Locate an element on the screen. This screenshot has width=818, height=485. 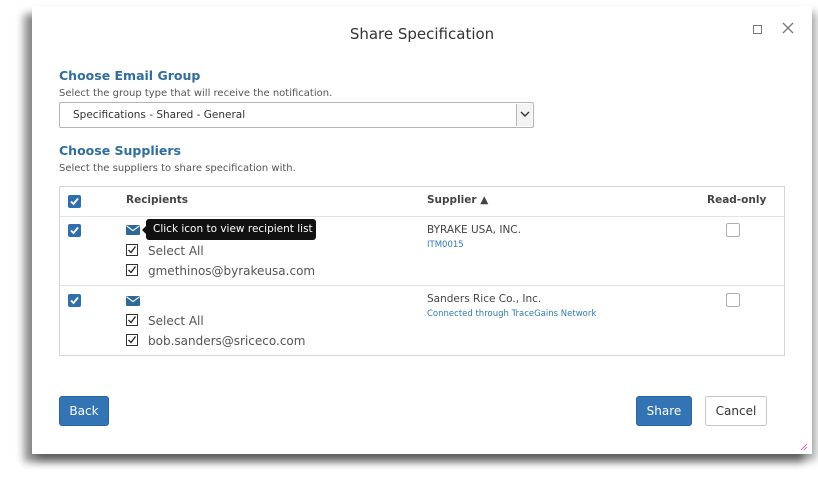
email-group-select: Specifications - Shared - General is located at coordinates (296, 115).